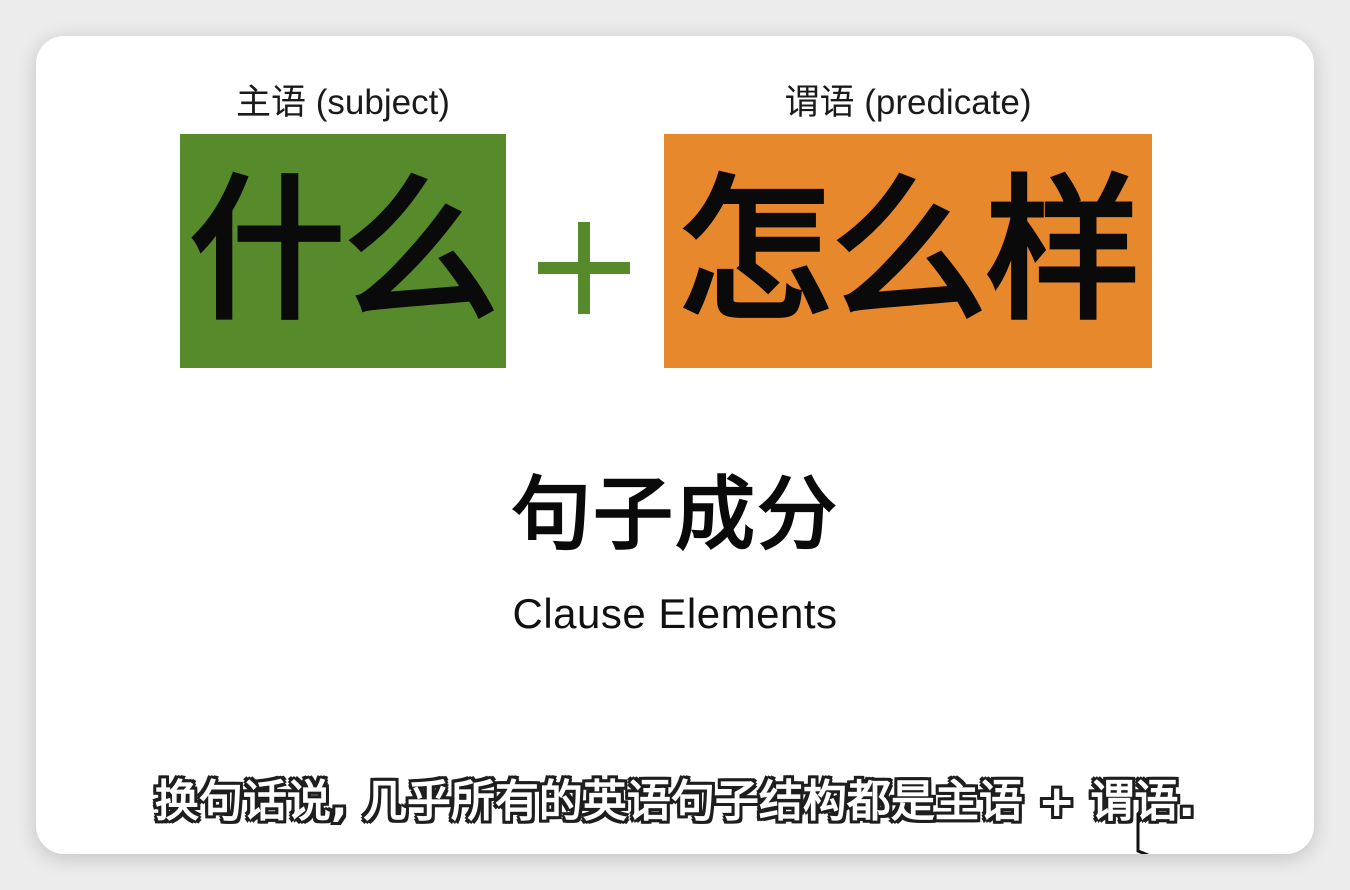 Image resolution: width=1350 pixels, height=890 pixels. I want to click on video-subtitle: 换句话说, 几乎所有的英语句子结构都是主语 + 谓语., so click(675, 801).